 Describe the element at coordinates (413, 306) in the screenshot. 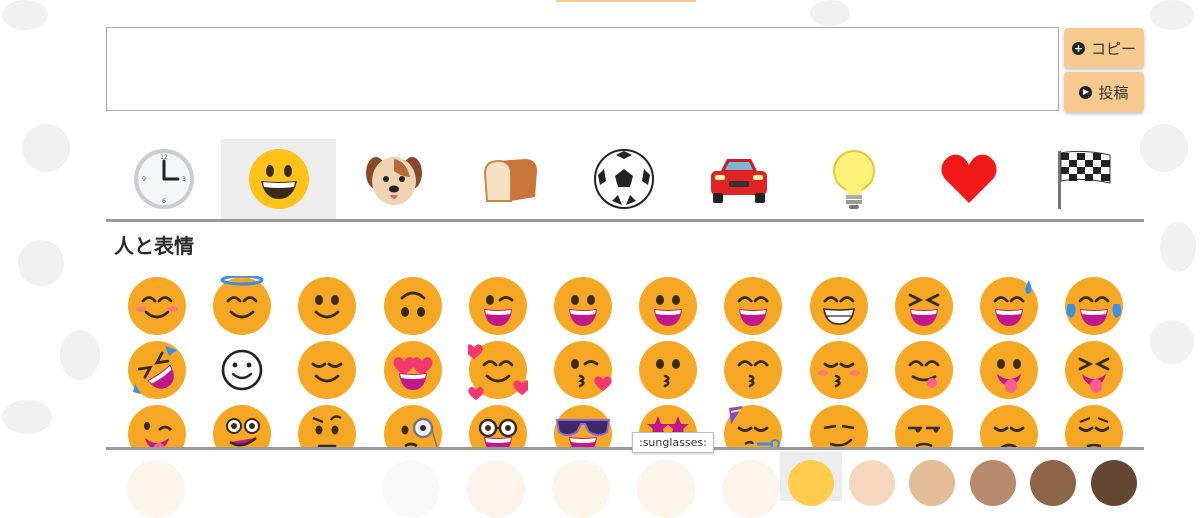

I see `upside-down-face-icon` at that location.